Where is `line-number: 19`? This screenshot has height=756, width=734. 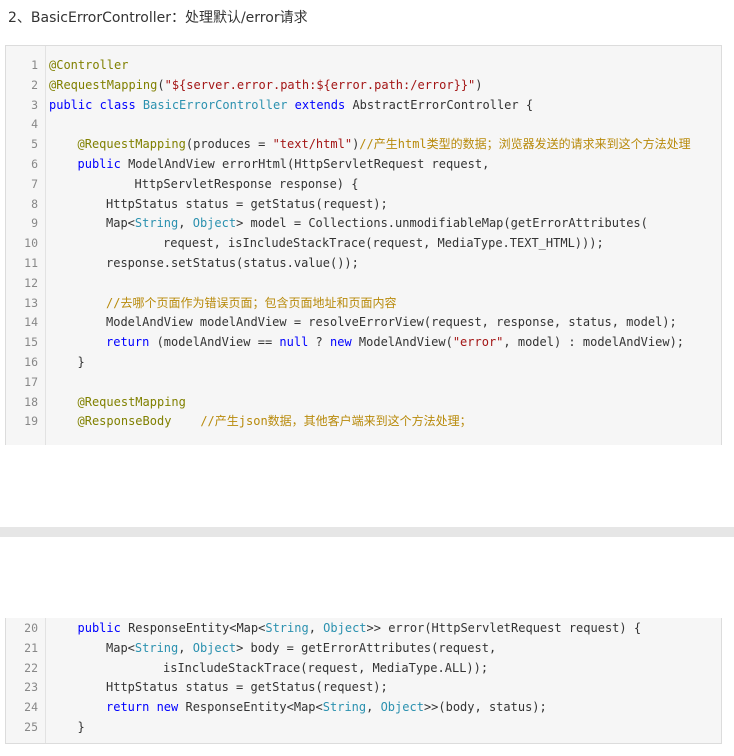
line-number: 19 is located at coordinates (31, 421).